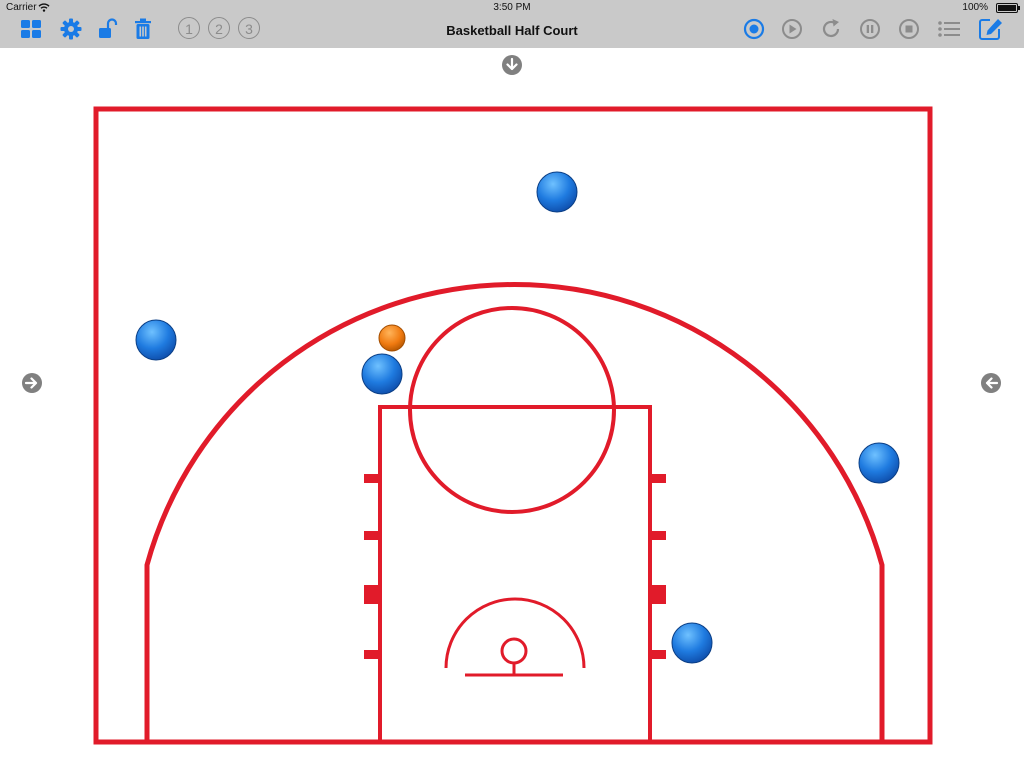 Image resolution: width=1024 pixels, height=768 pixels. Describe the element at coordinates (514, 651) in the screenshot. I see `rim` at that location.